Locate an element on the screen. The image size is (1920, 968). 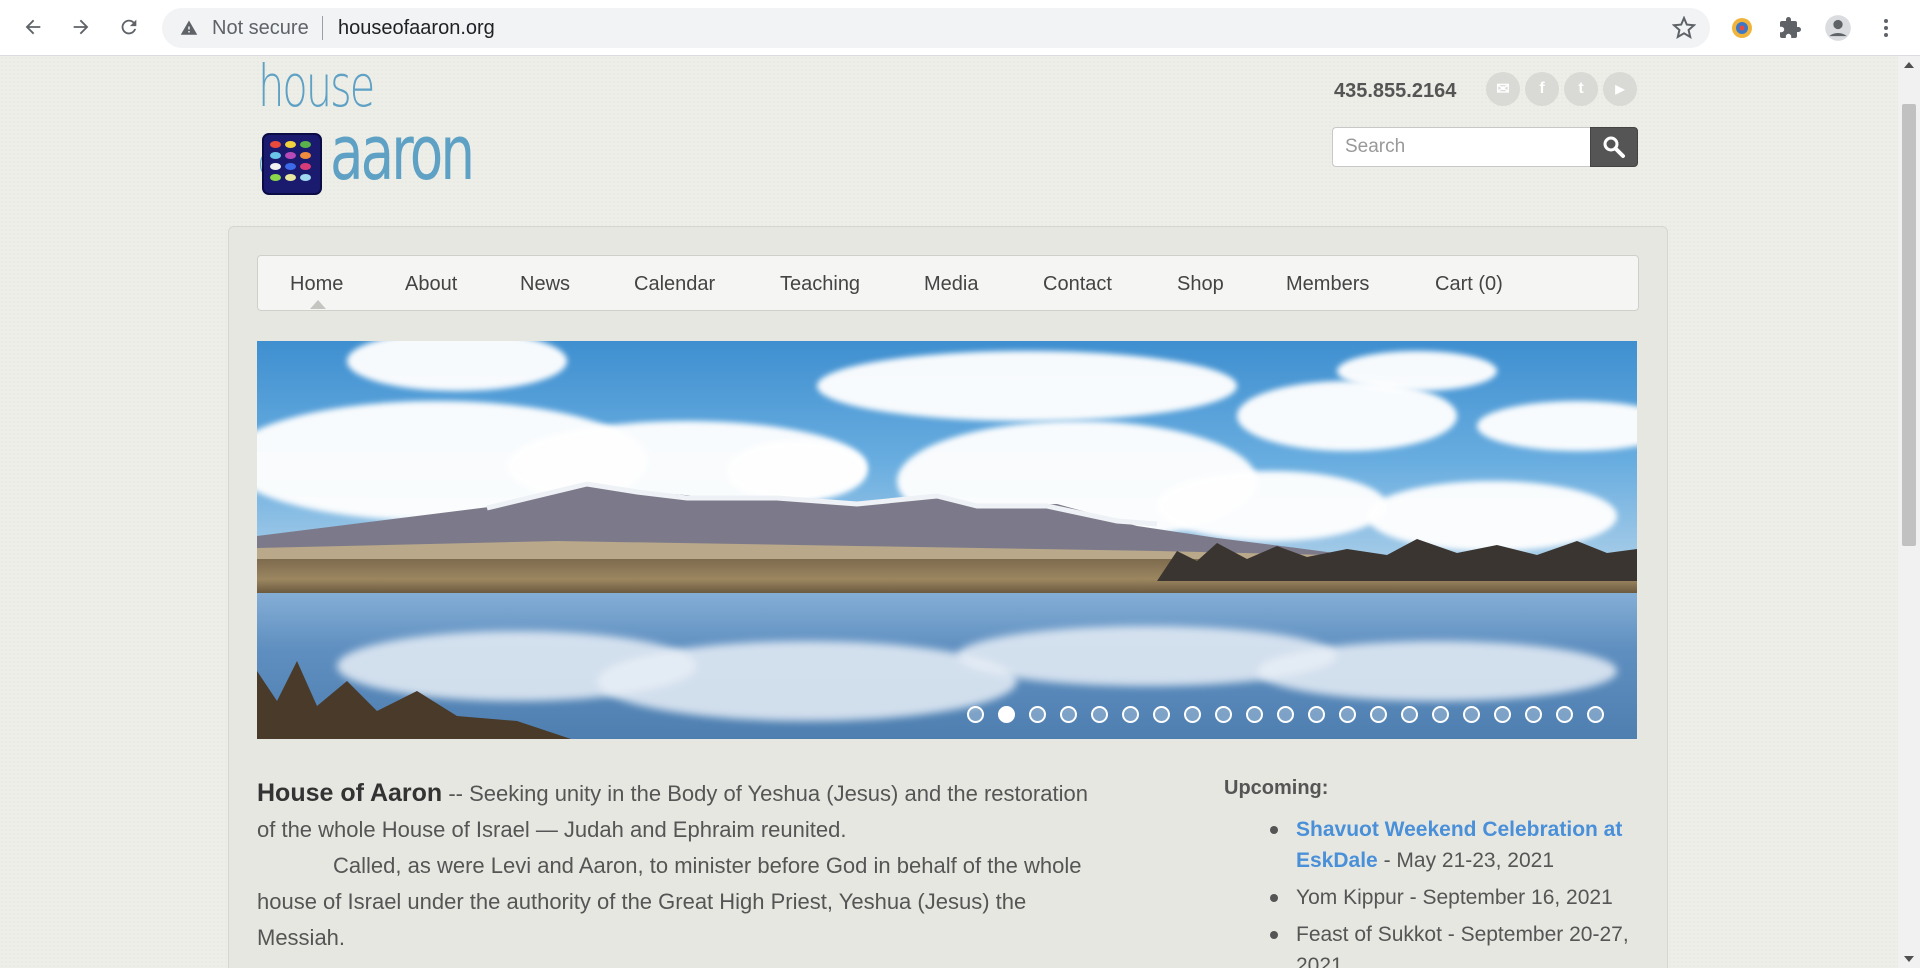
phone-number: 435.855.2164 is located at coordinates (1395, 91).